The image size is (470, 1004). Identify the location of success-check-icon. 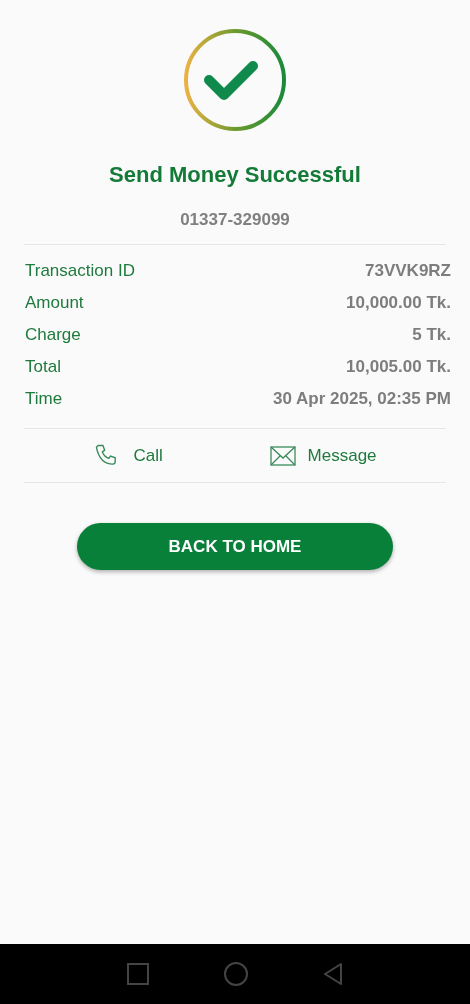
(235, 80).